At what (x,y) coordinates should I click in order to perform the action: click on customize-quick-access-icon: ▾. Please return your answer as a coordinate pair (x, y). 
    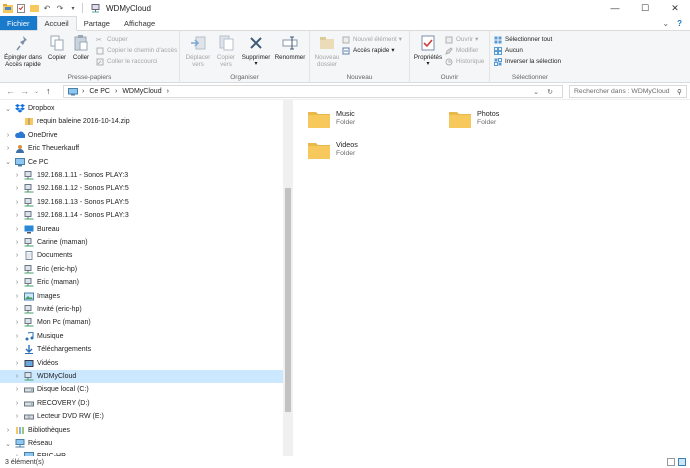
    Looking at the image, I should click on (73, 8).